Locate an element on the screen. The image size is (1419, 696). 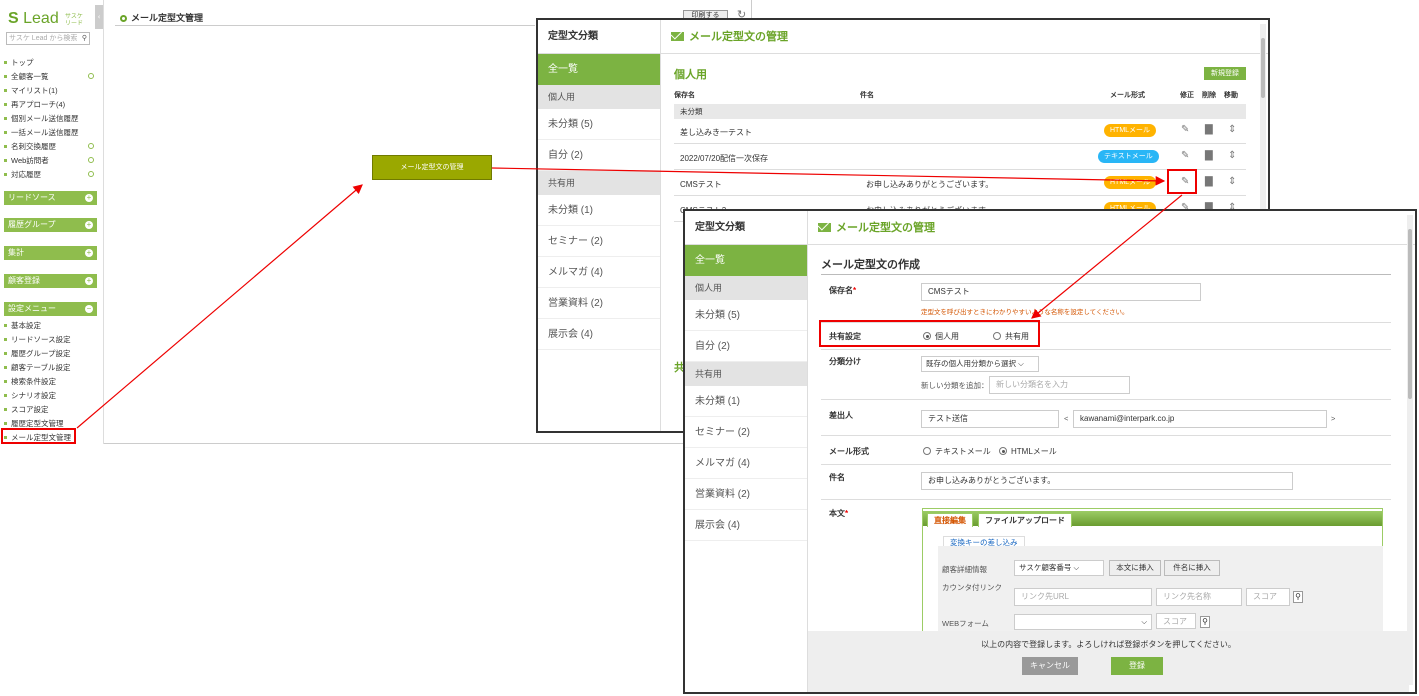
cust-label: 顧客詳細情報 is located at coordinates (964, 569).